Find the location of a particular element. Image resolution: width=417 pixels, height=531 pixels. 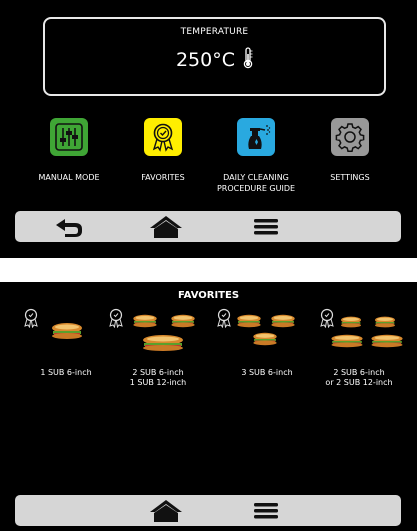

back-button is located at coordinates (69, 226).